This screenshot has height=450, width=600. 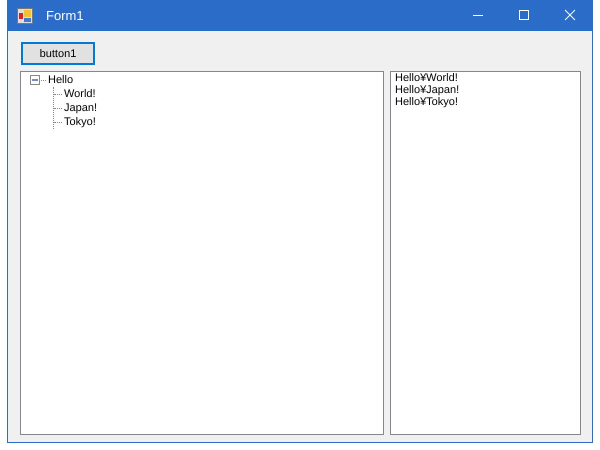 I want to click on list-item: Hello¥Tokyo!, so click(x=487, y=102).